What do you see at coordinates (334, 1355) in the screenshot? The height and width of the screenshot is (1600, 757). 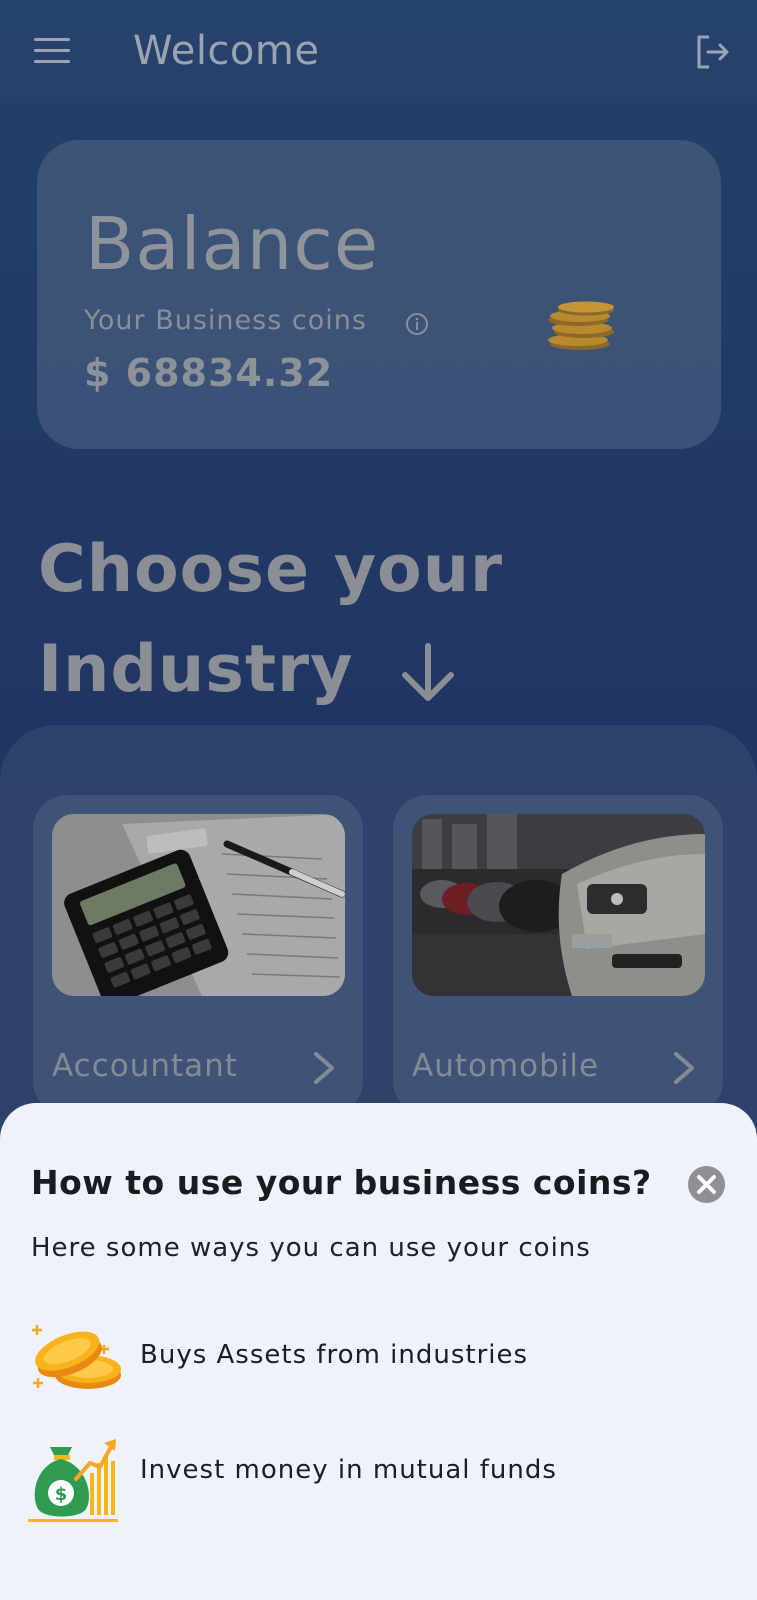 I see `use-item-label: Buys Assets from industries` at bounding box center [334, 1355].